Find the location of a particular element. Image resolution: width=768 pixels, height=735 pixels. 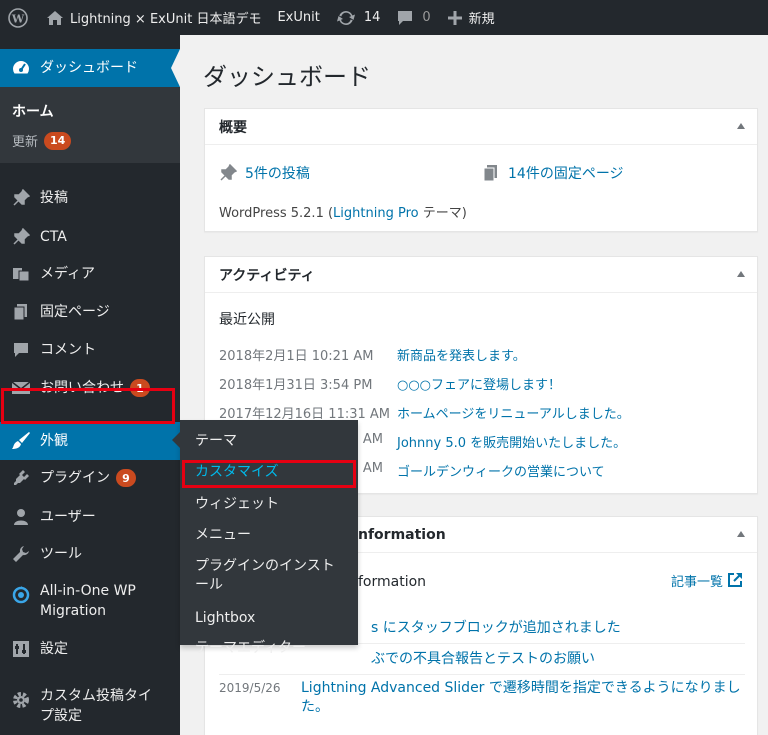

widget-title: アクティビティ is located at coordinates (267, 275).